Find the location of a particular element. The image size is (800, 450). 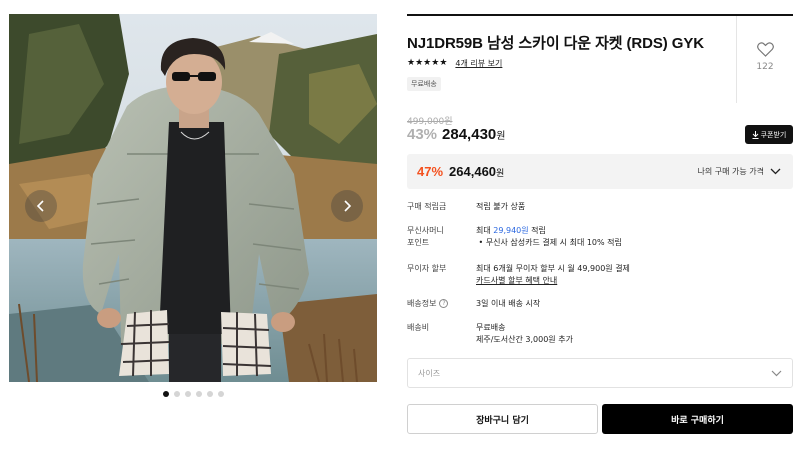

shipping-fee-label: 배송비 is located at coordinates (418, 327).